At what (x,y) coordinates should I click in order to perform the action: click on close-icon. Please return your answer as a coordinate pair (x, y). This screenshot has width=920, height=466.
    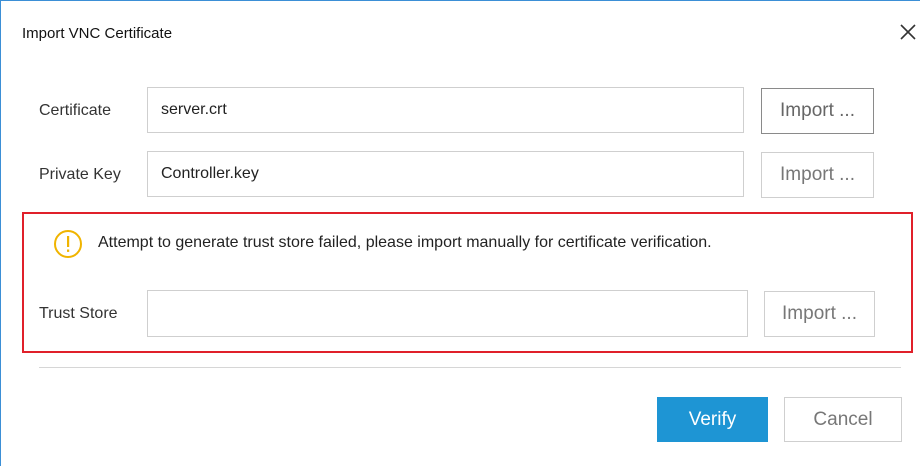
    Looking at the image, I should click on (908, 32).